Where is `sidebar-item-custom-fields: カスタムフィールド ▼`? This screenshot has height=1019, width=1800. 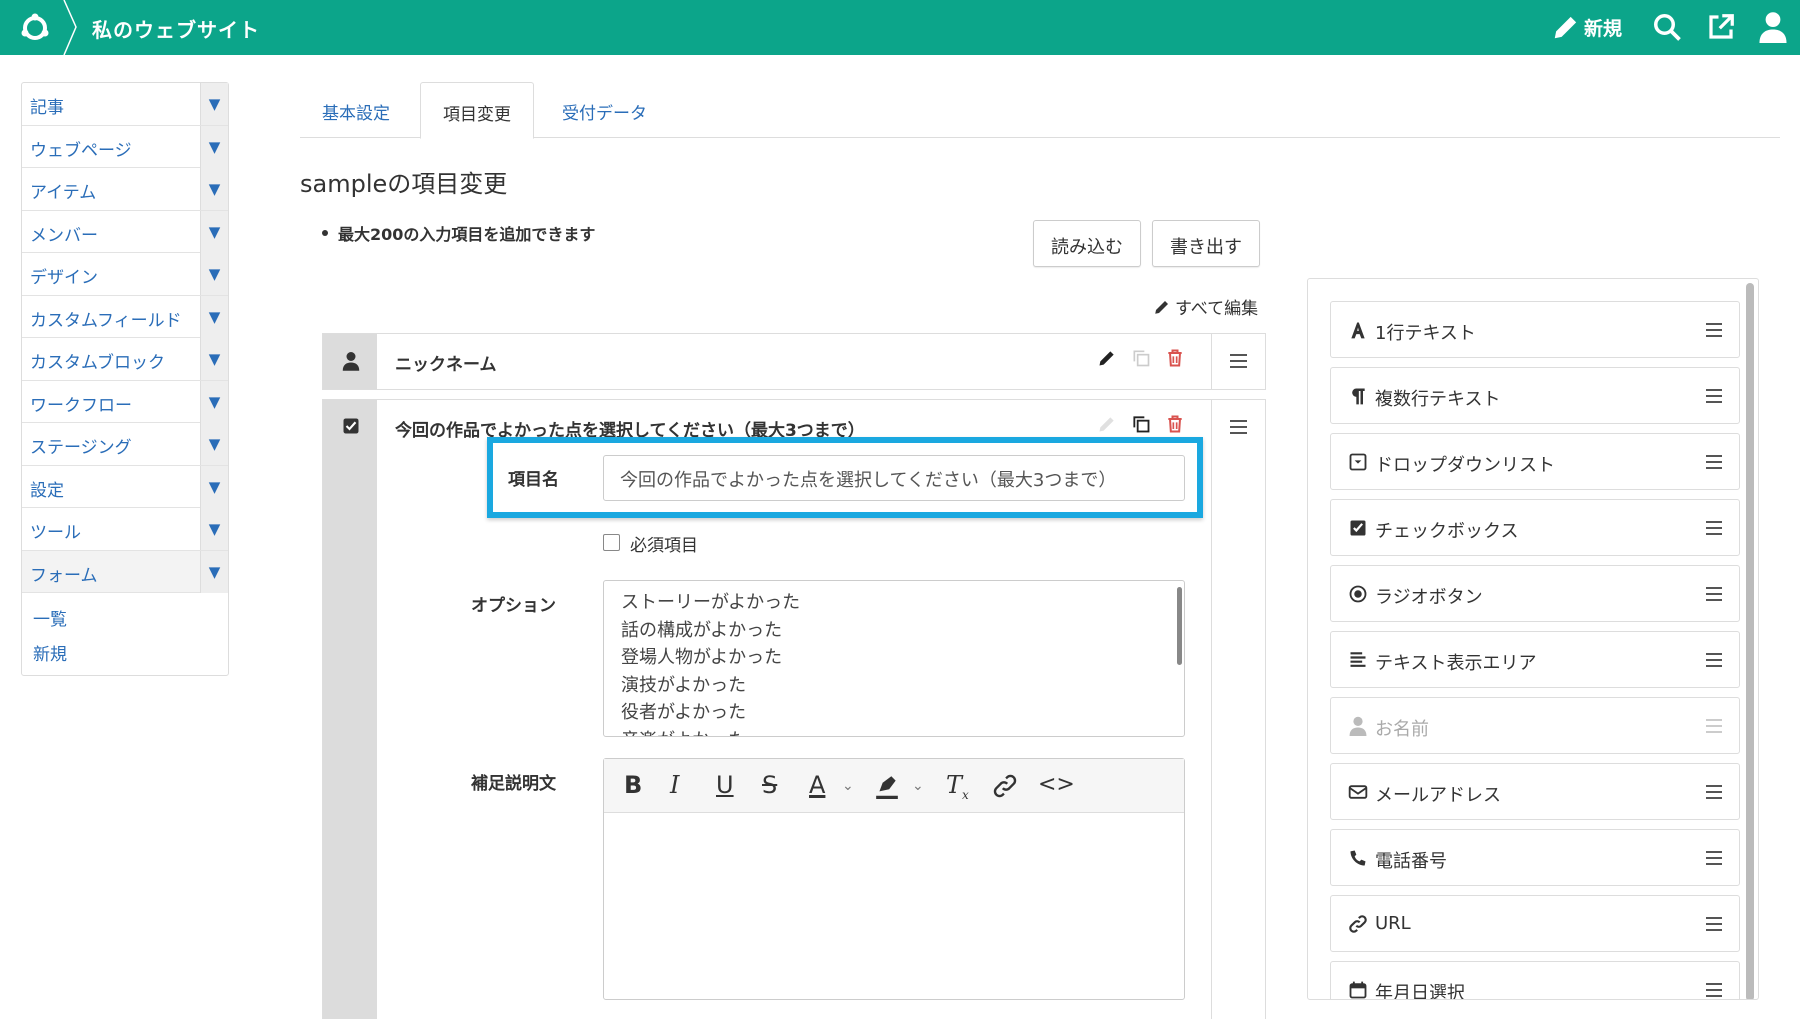
sidebar-item-custom-fields: カスタムフィールド ▼ is located at coordinates (125, 316).